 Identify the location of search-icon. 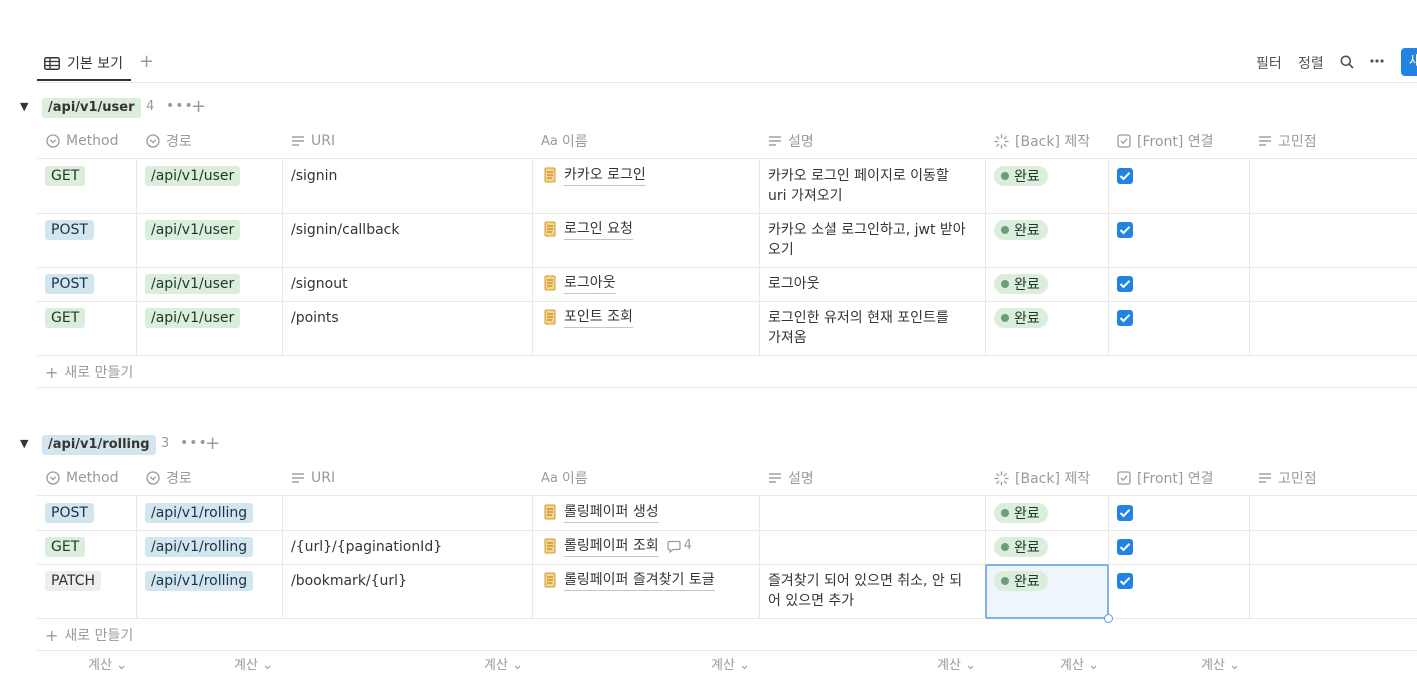
(1347, 62).